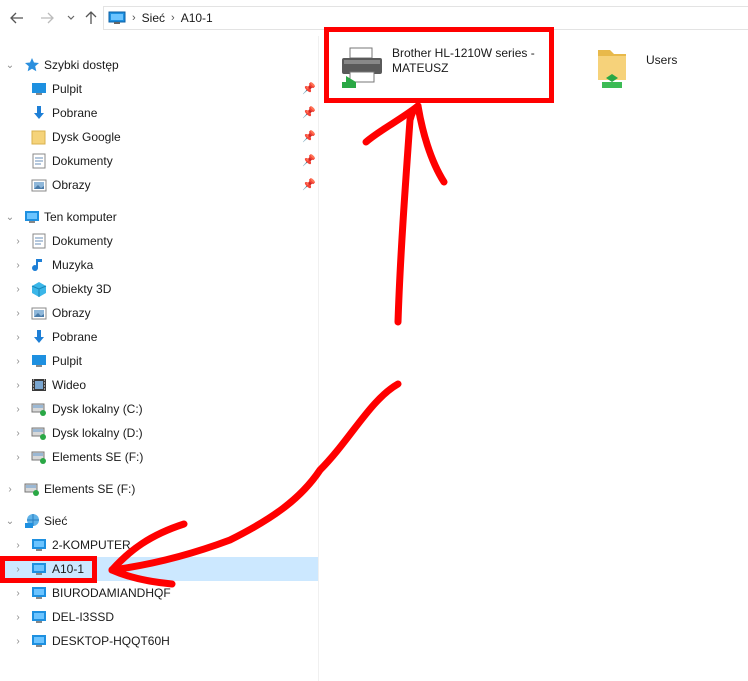  I want to click on desktop-icon, so click(39, 89).